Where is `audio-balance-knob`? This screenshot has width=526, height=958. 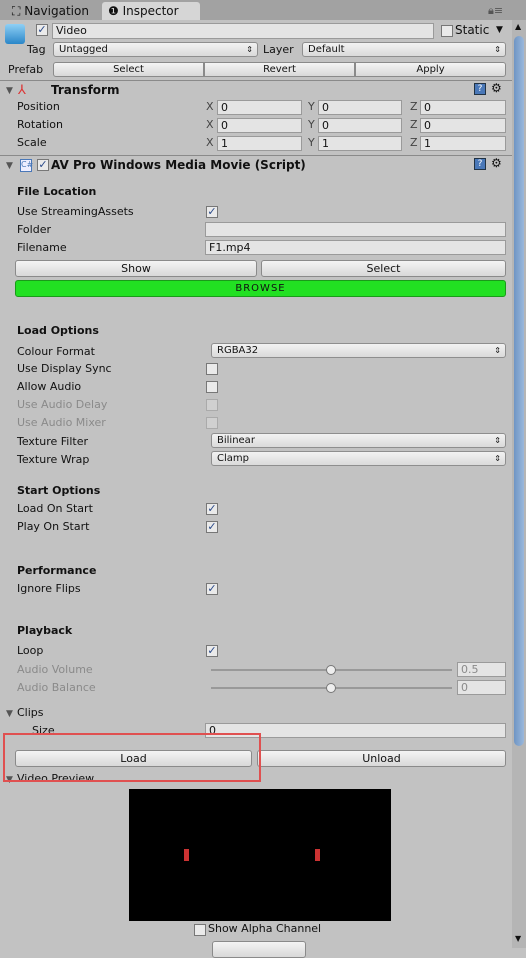
audio-balance-knob is located at coordinates (331, 688).